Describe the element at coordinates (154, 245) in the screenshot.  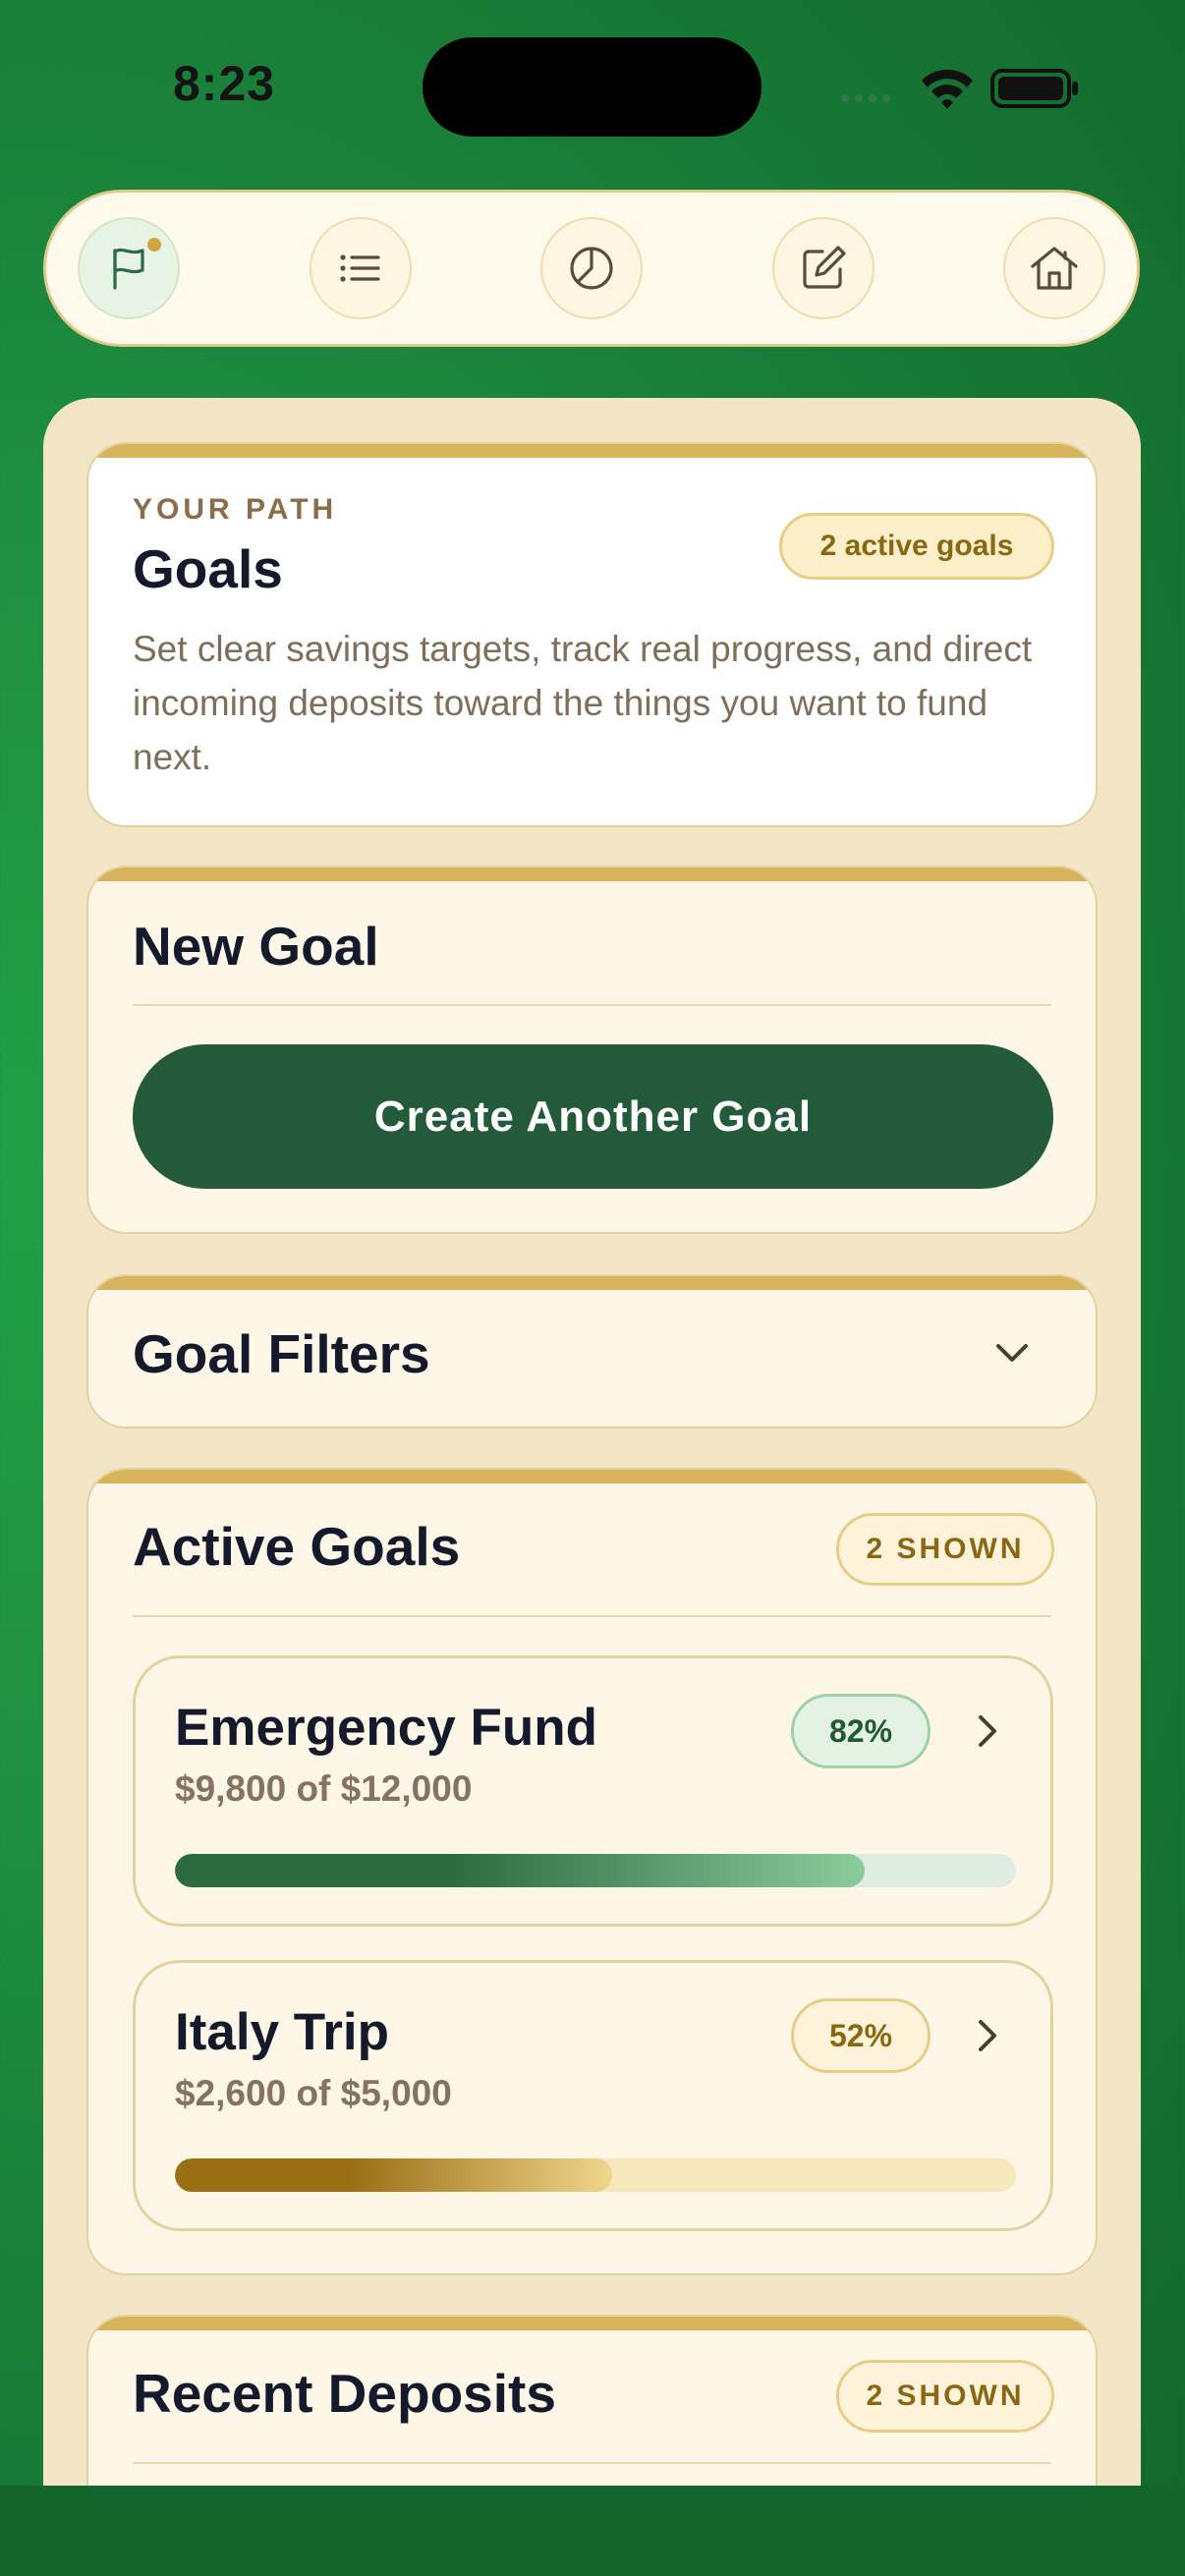
I see `notification-dot` at that location.